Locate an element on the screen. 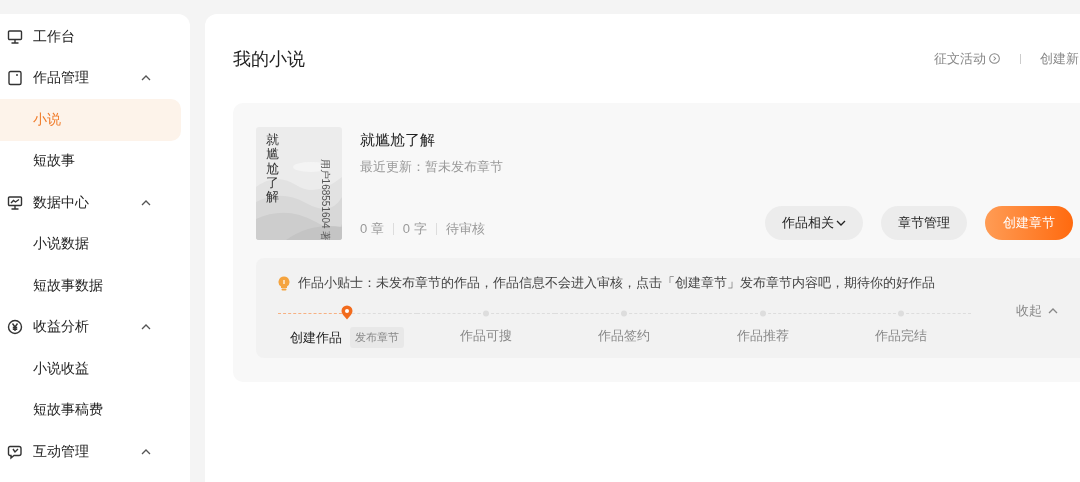 The height and width of the screenshot is (482, 1080). chat-icon is located at coordinates (15, 451).